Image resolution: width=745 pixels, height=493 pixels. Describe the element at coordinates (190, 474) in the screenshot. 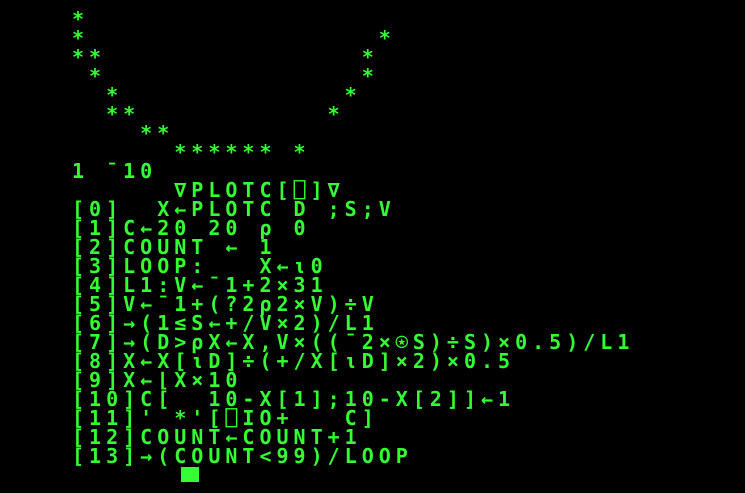

I see `text-cursor` at that location.